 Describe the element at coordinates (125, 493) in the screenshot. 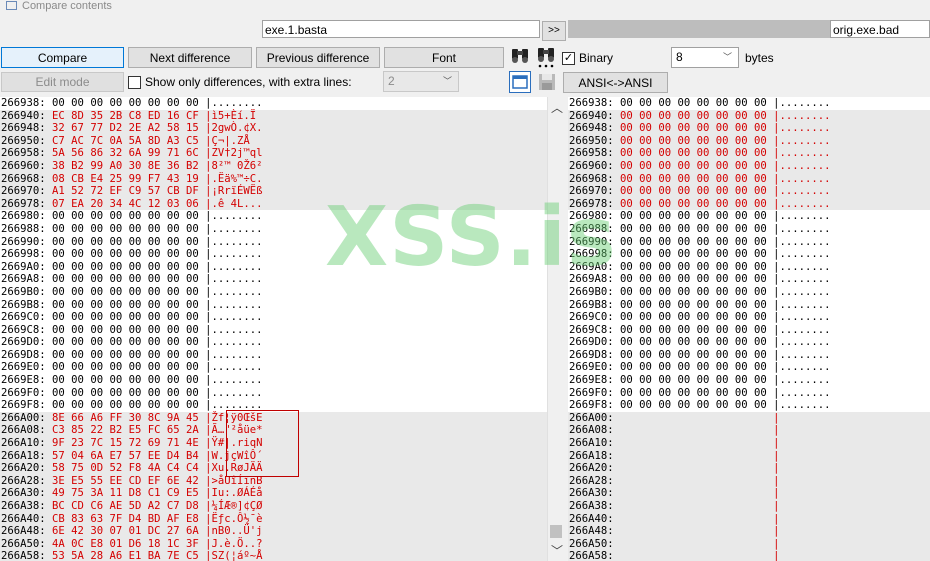

I see `row-hex-bytes: 49 75 3A 11 D8 C1 C9 E5` at that location.